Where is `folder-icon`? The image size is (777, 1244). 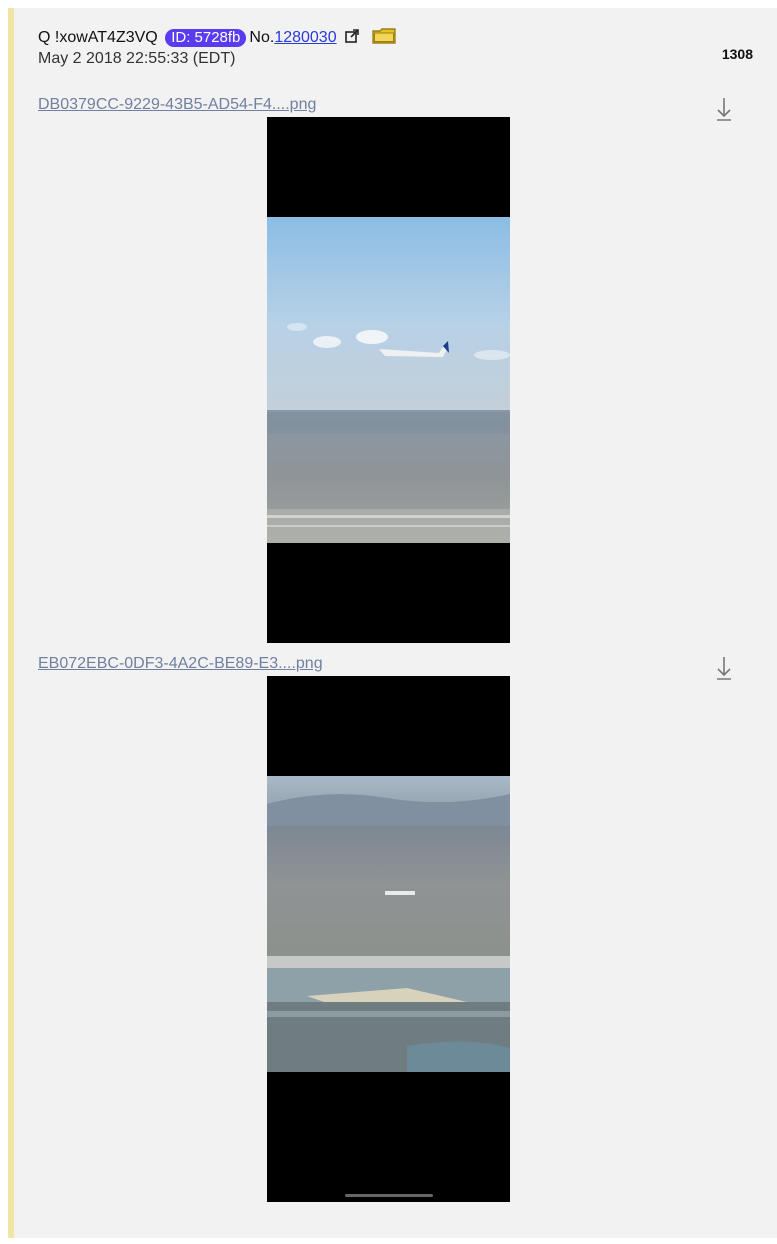 folder-icon is located at coordinates (383, 36).